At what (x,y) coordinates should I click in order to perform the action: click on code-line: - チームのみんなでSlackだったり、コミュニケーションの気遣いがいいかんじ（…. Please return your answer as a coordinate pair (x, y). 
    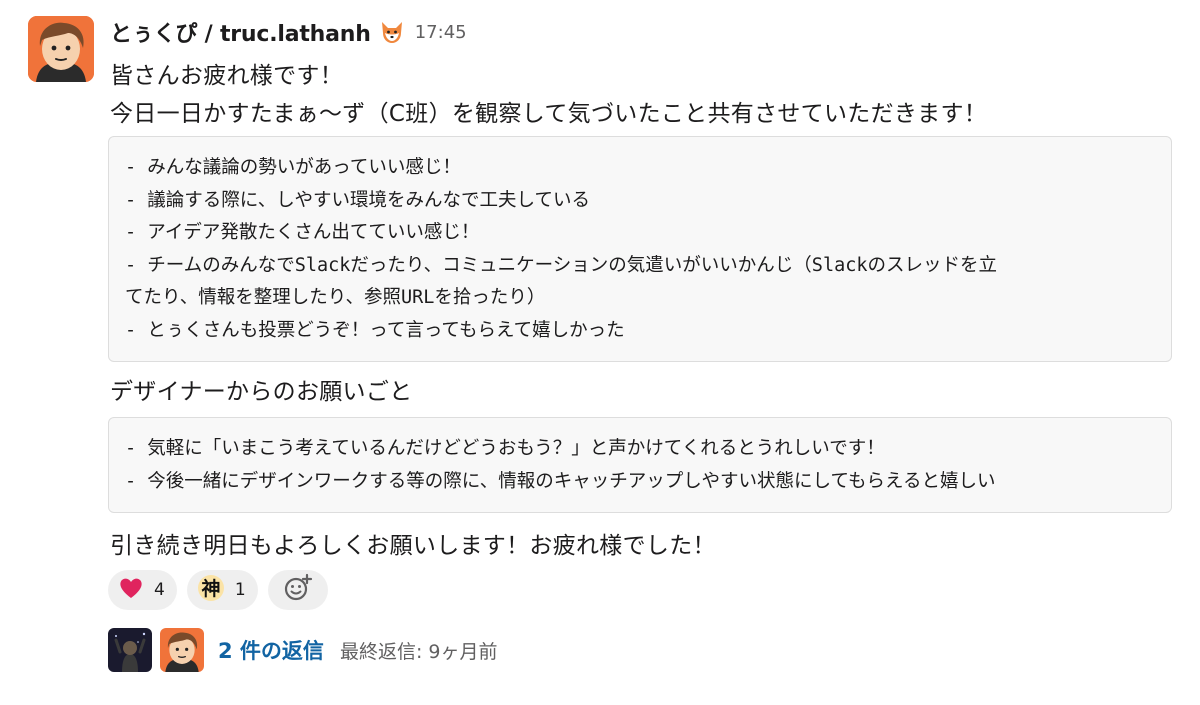
    Looking at the image, I should click on (561, 265).